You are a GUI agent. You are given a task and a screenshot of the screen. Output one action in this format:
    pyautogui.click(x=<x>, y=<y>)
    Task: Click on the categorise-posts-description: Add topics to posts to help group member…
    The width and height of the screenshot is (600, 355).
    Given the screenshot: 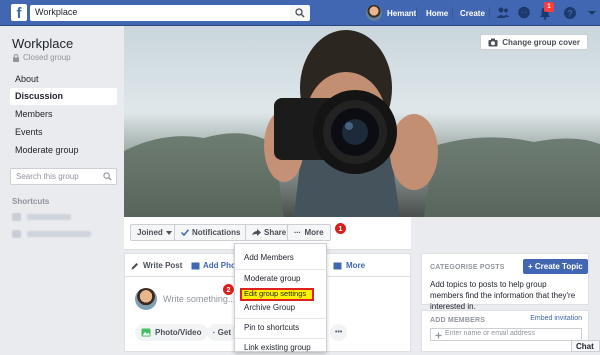 What is the action you would take?
    pyautogui.click(x=503, y=295)
    